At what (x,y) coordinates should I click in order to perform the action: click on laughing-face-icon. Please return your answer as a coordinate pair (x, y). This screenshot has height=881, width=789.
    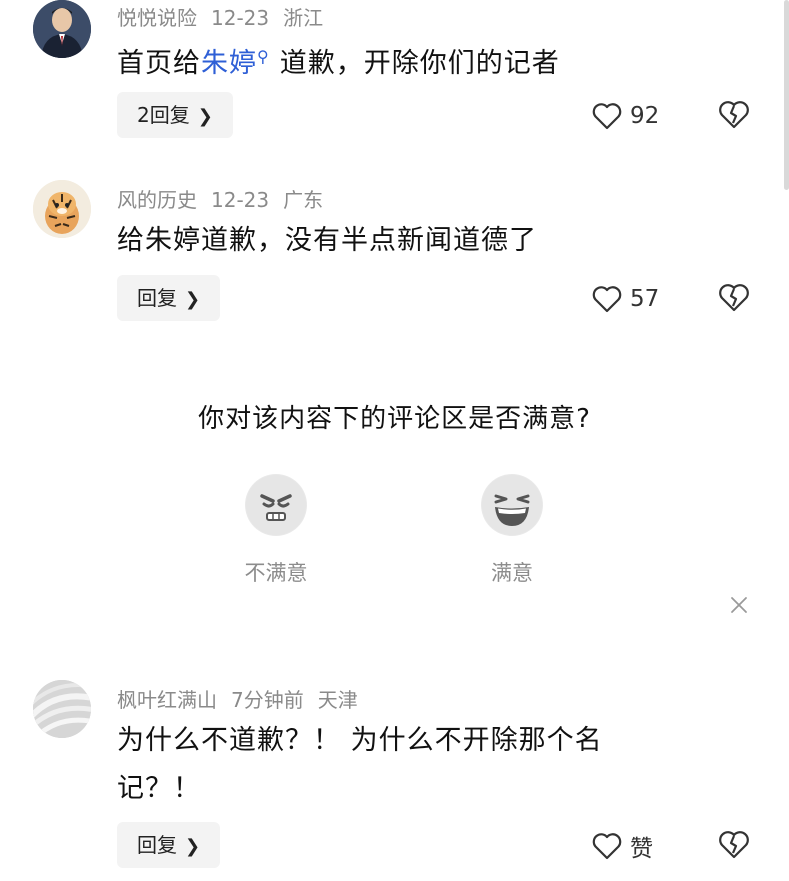
    Looking at the image, I should click on (512, 505).